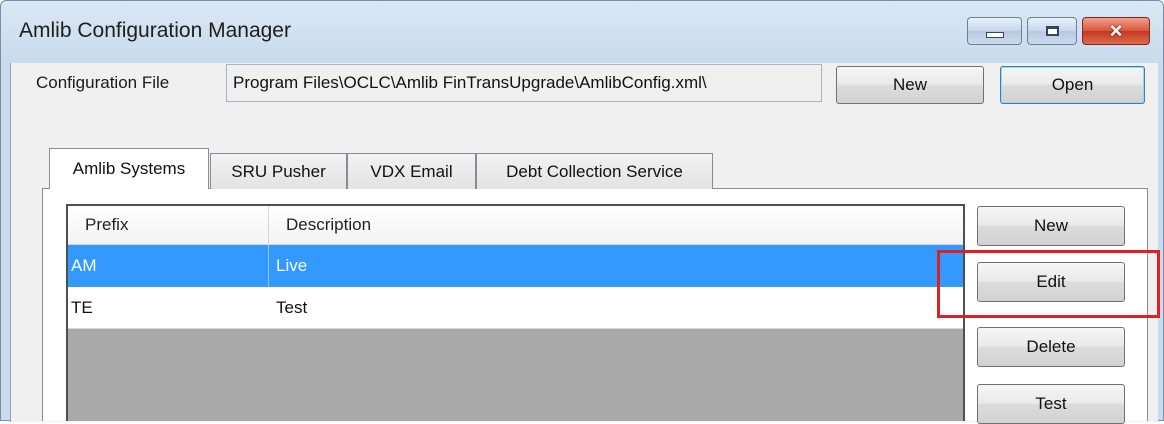 The image size is (1164, 424). Describe the element at coordinates (594, 171) in the screenshot. I see `tab-debt-collection-service: Debt Collection Service` at that location.